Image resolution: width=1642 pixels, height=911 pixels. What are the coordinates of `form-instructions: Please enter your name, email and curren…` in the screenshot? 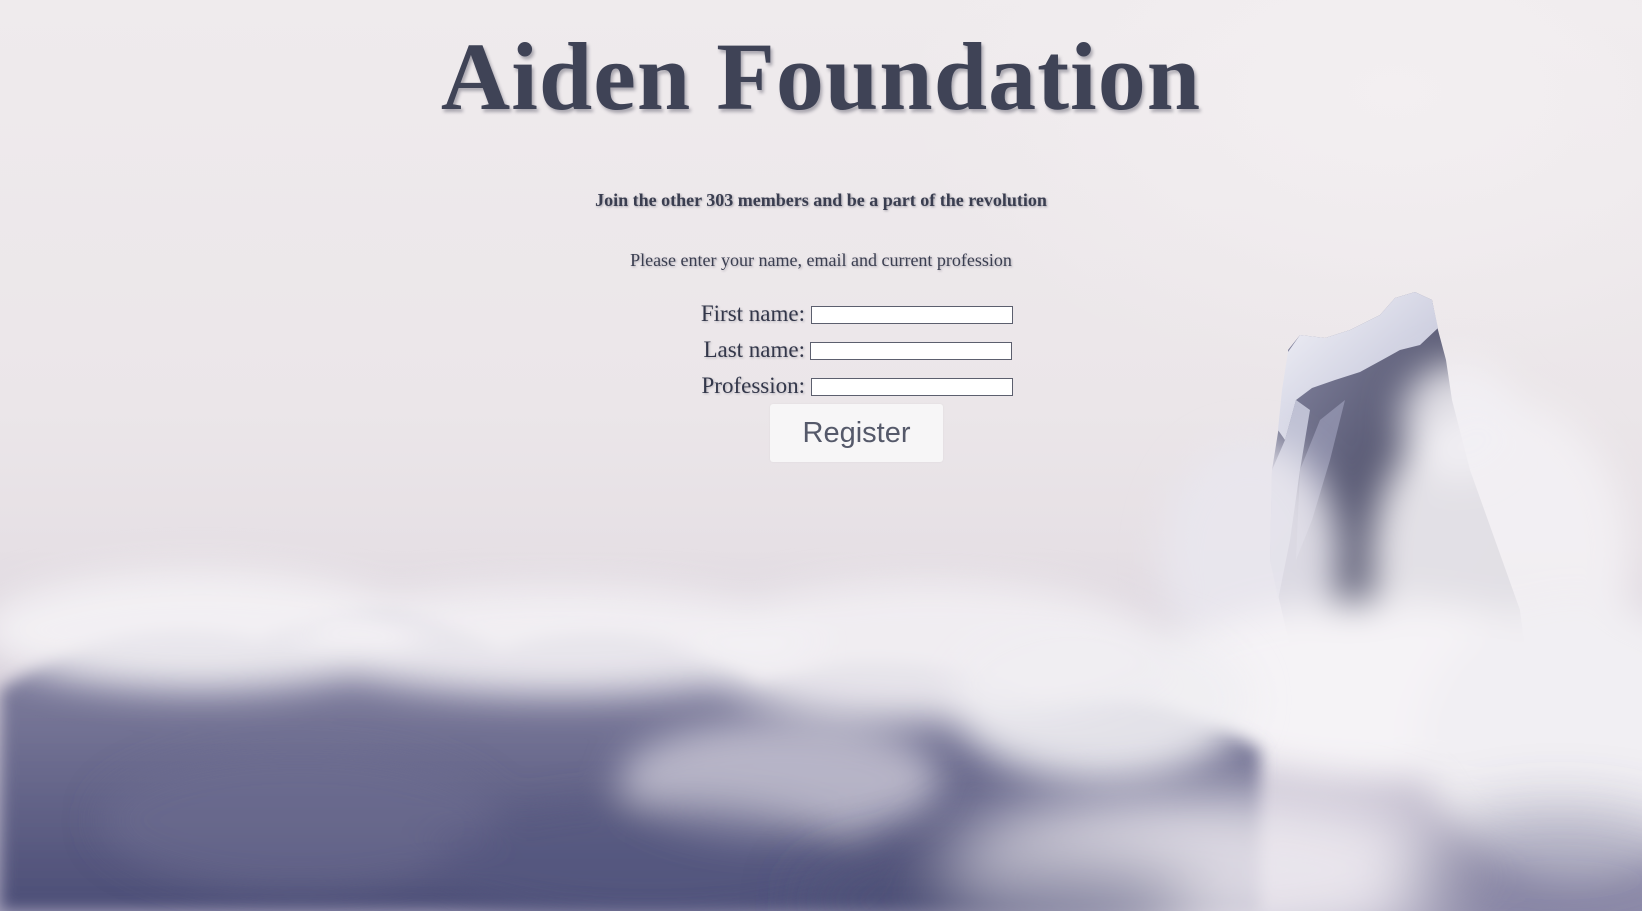 It's located at (821, 260).